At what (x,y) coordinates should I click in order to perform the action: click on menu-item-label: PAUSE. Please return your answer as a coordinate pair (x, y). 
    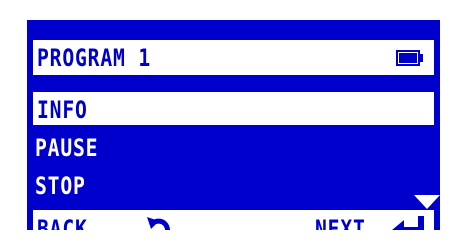
    Looking at the image, I should click on (67, 148).